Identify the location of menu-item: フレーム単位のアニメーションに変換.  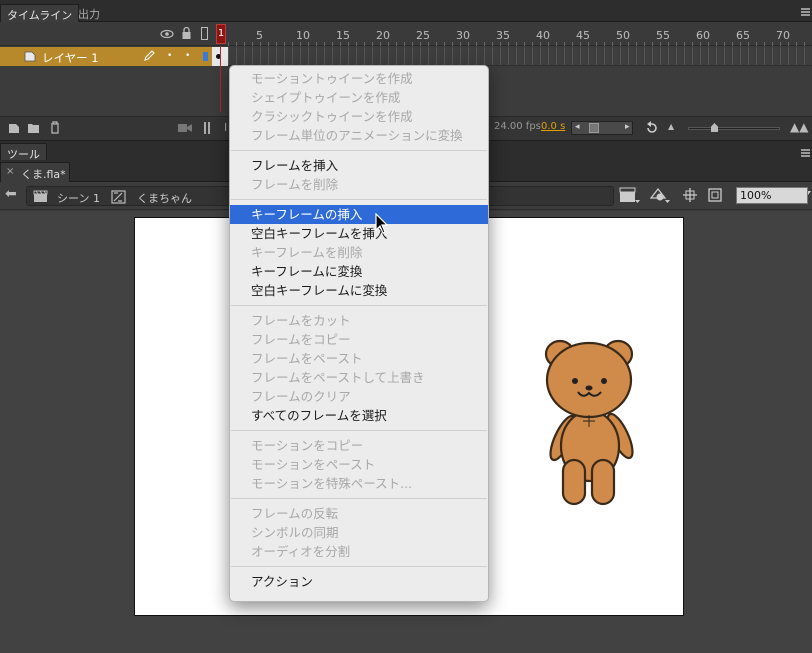
(359, 135).